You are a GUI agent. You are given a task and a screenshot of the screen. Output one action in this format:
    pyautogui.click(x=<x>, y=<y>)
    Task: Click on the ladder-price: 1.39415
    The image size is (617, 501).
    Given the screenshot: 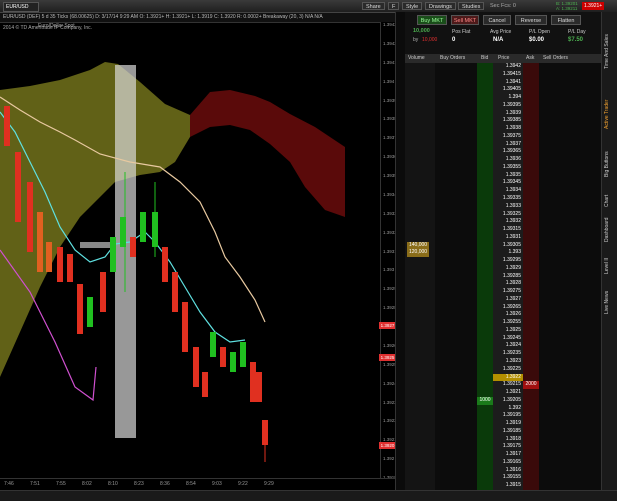 What is the action you would take?
    pyautogui.click(x=508, y=75)
    